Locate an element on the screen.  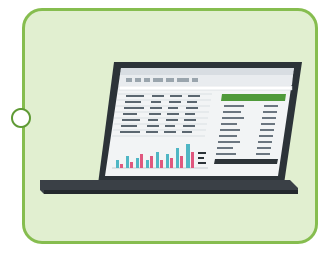
laptop-base-edge is located at coordinates (171, 192).